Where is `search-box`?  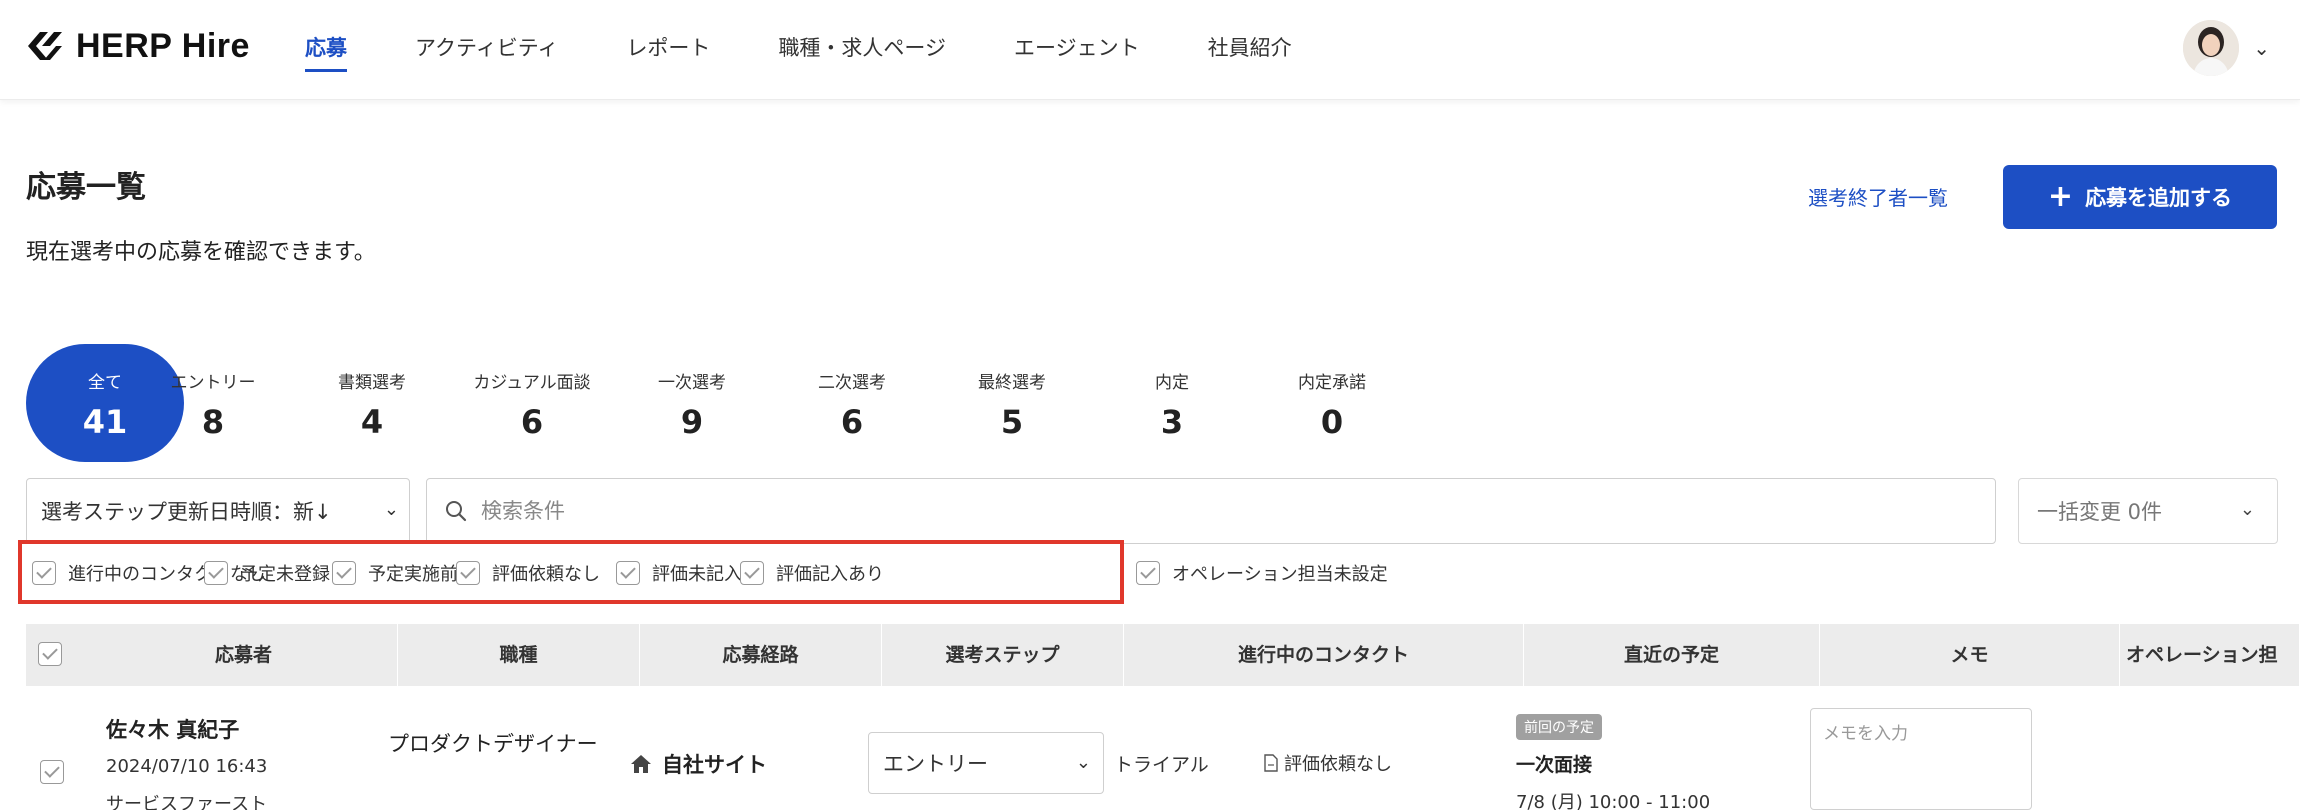
search-box is located at coordinates (1211, 511).